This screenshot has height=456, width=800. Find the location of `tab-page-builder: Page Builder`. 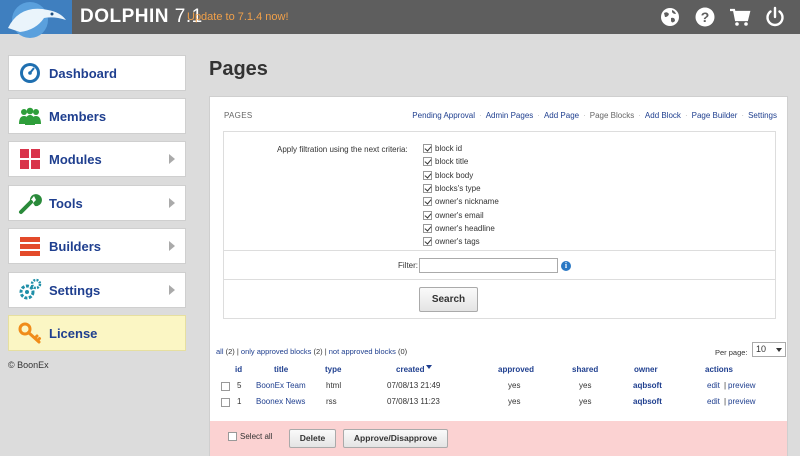

tab-page-builder: Page Builder is located at coordinates (715, 115).